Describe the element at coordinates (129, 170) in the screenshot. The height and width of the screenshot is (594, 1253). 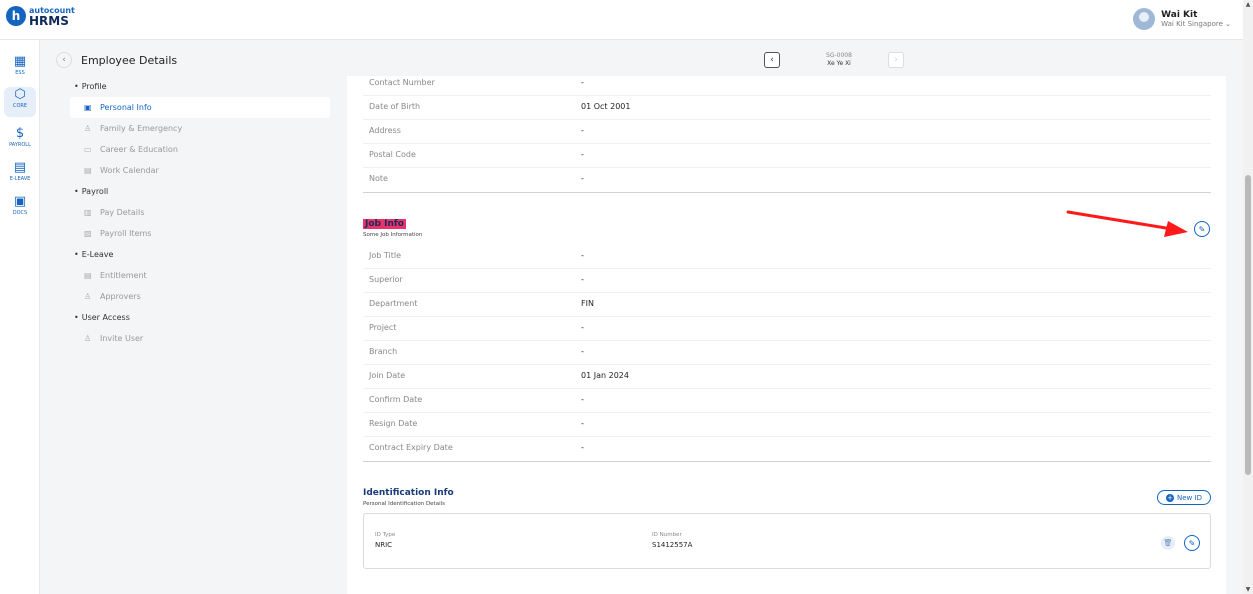
I see `nav-item-label: Work Calendar` at that location.